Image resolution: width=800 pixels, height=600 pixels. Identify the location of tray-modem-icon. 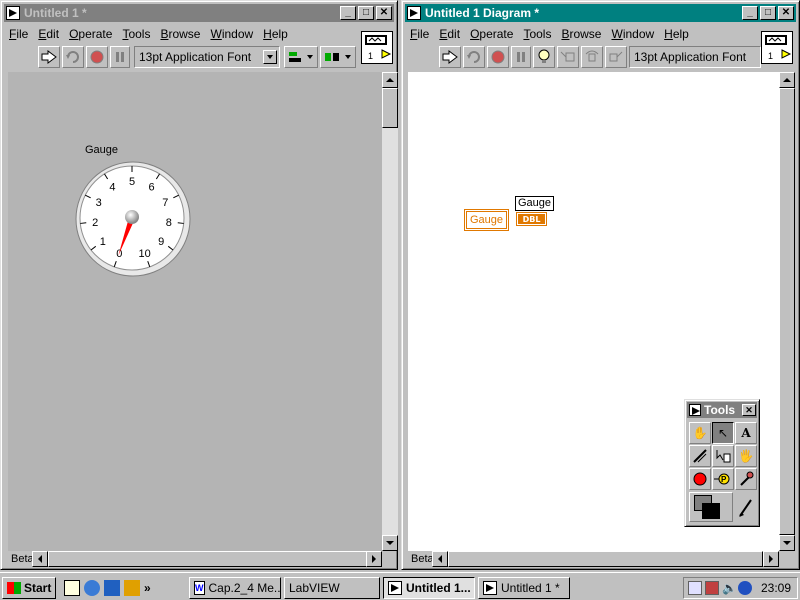
(712, 588).